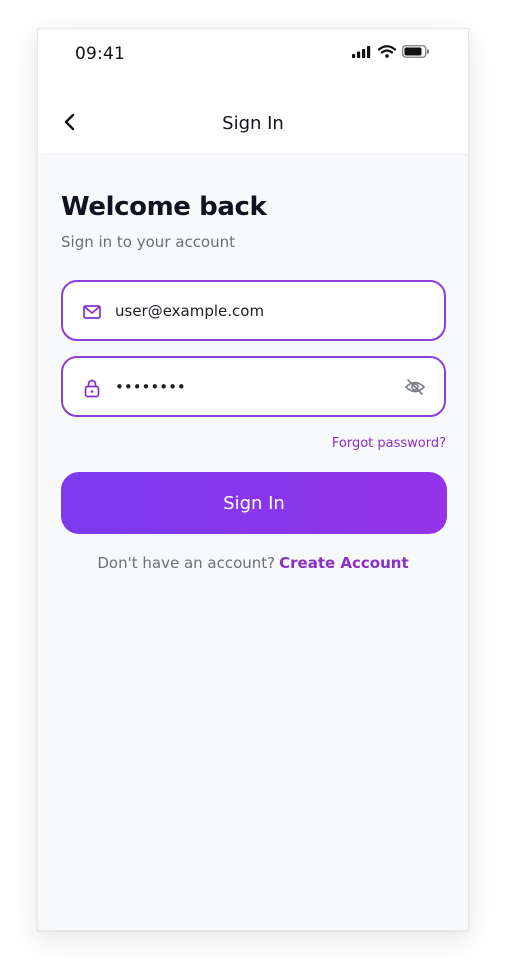 The height and width of the screenshot is (978, 507). Describe the element at coordinates (415, 387) in the screenshot. I see `eye-off-icon` at that location.